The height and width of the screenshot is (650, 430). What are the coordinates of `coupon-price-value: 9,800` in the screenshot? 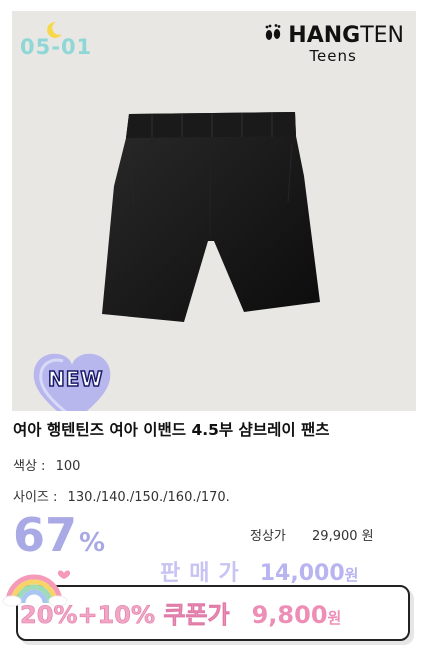 It's located at (289, 615).